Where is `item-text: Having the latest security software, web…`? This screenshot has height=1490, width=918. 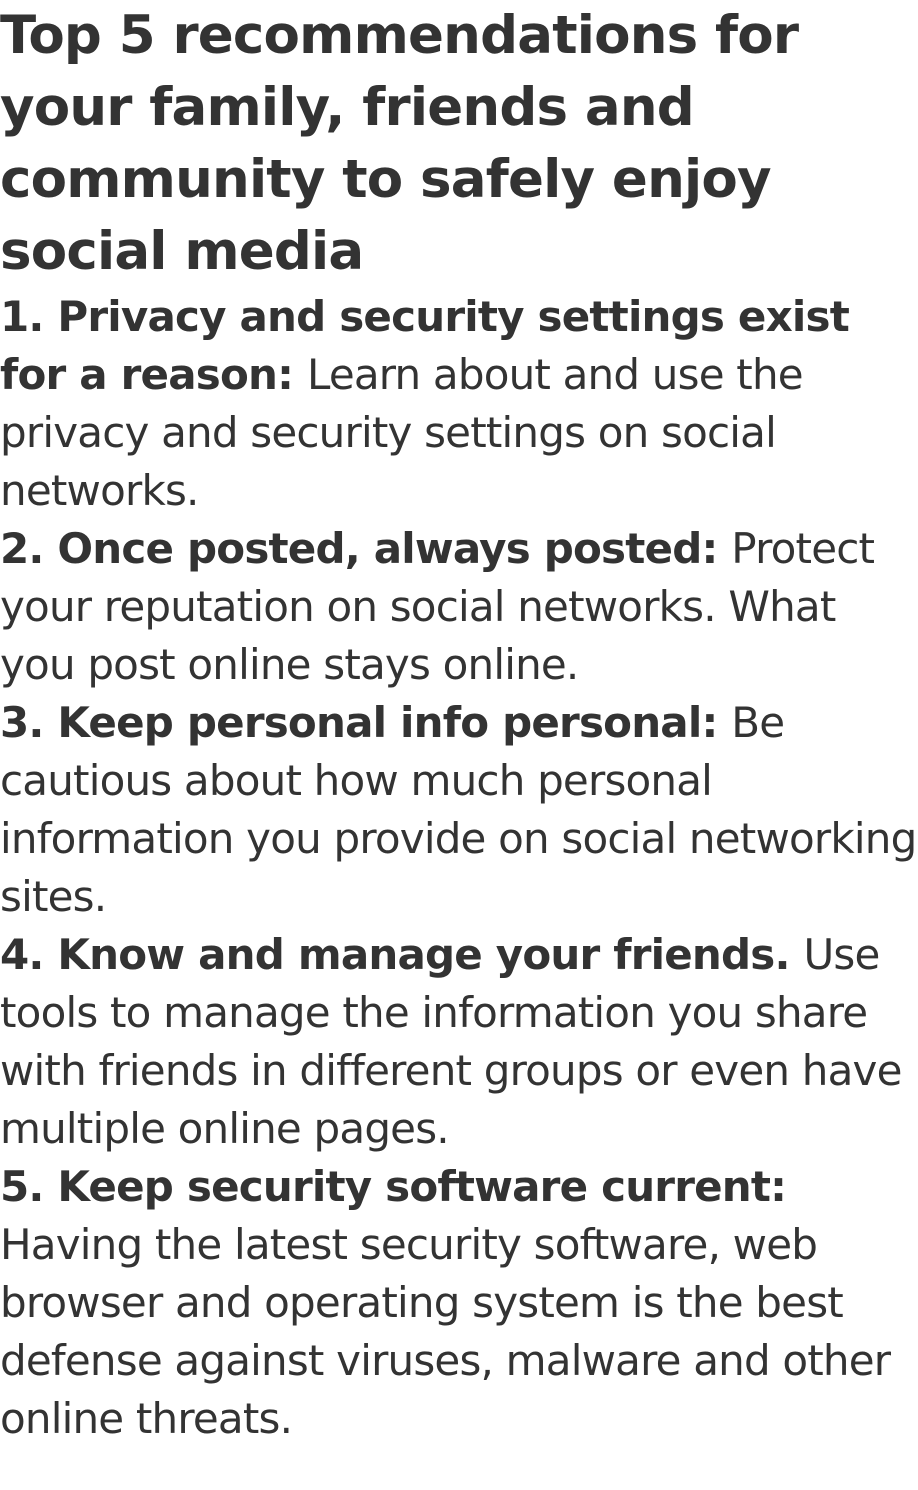 item-text: Having the latest security software, web… is located at coordinates (445, 1331).